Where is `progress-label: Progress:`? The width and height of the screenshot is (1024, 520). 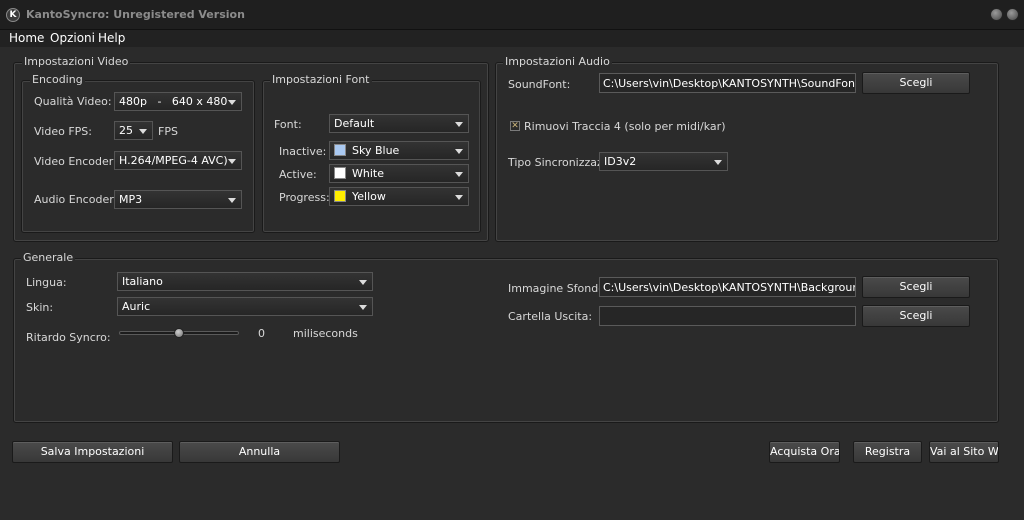 progress-label: Progress: is located at coordinates (304, 197).